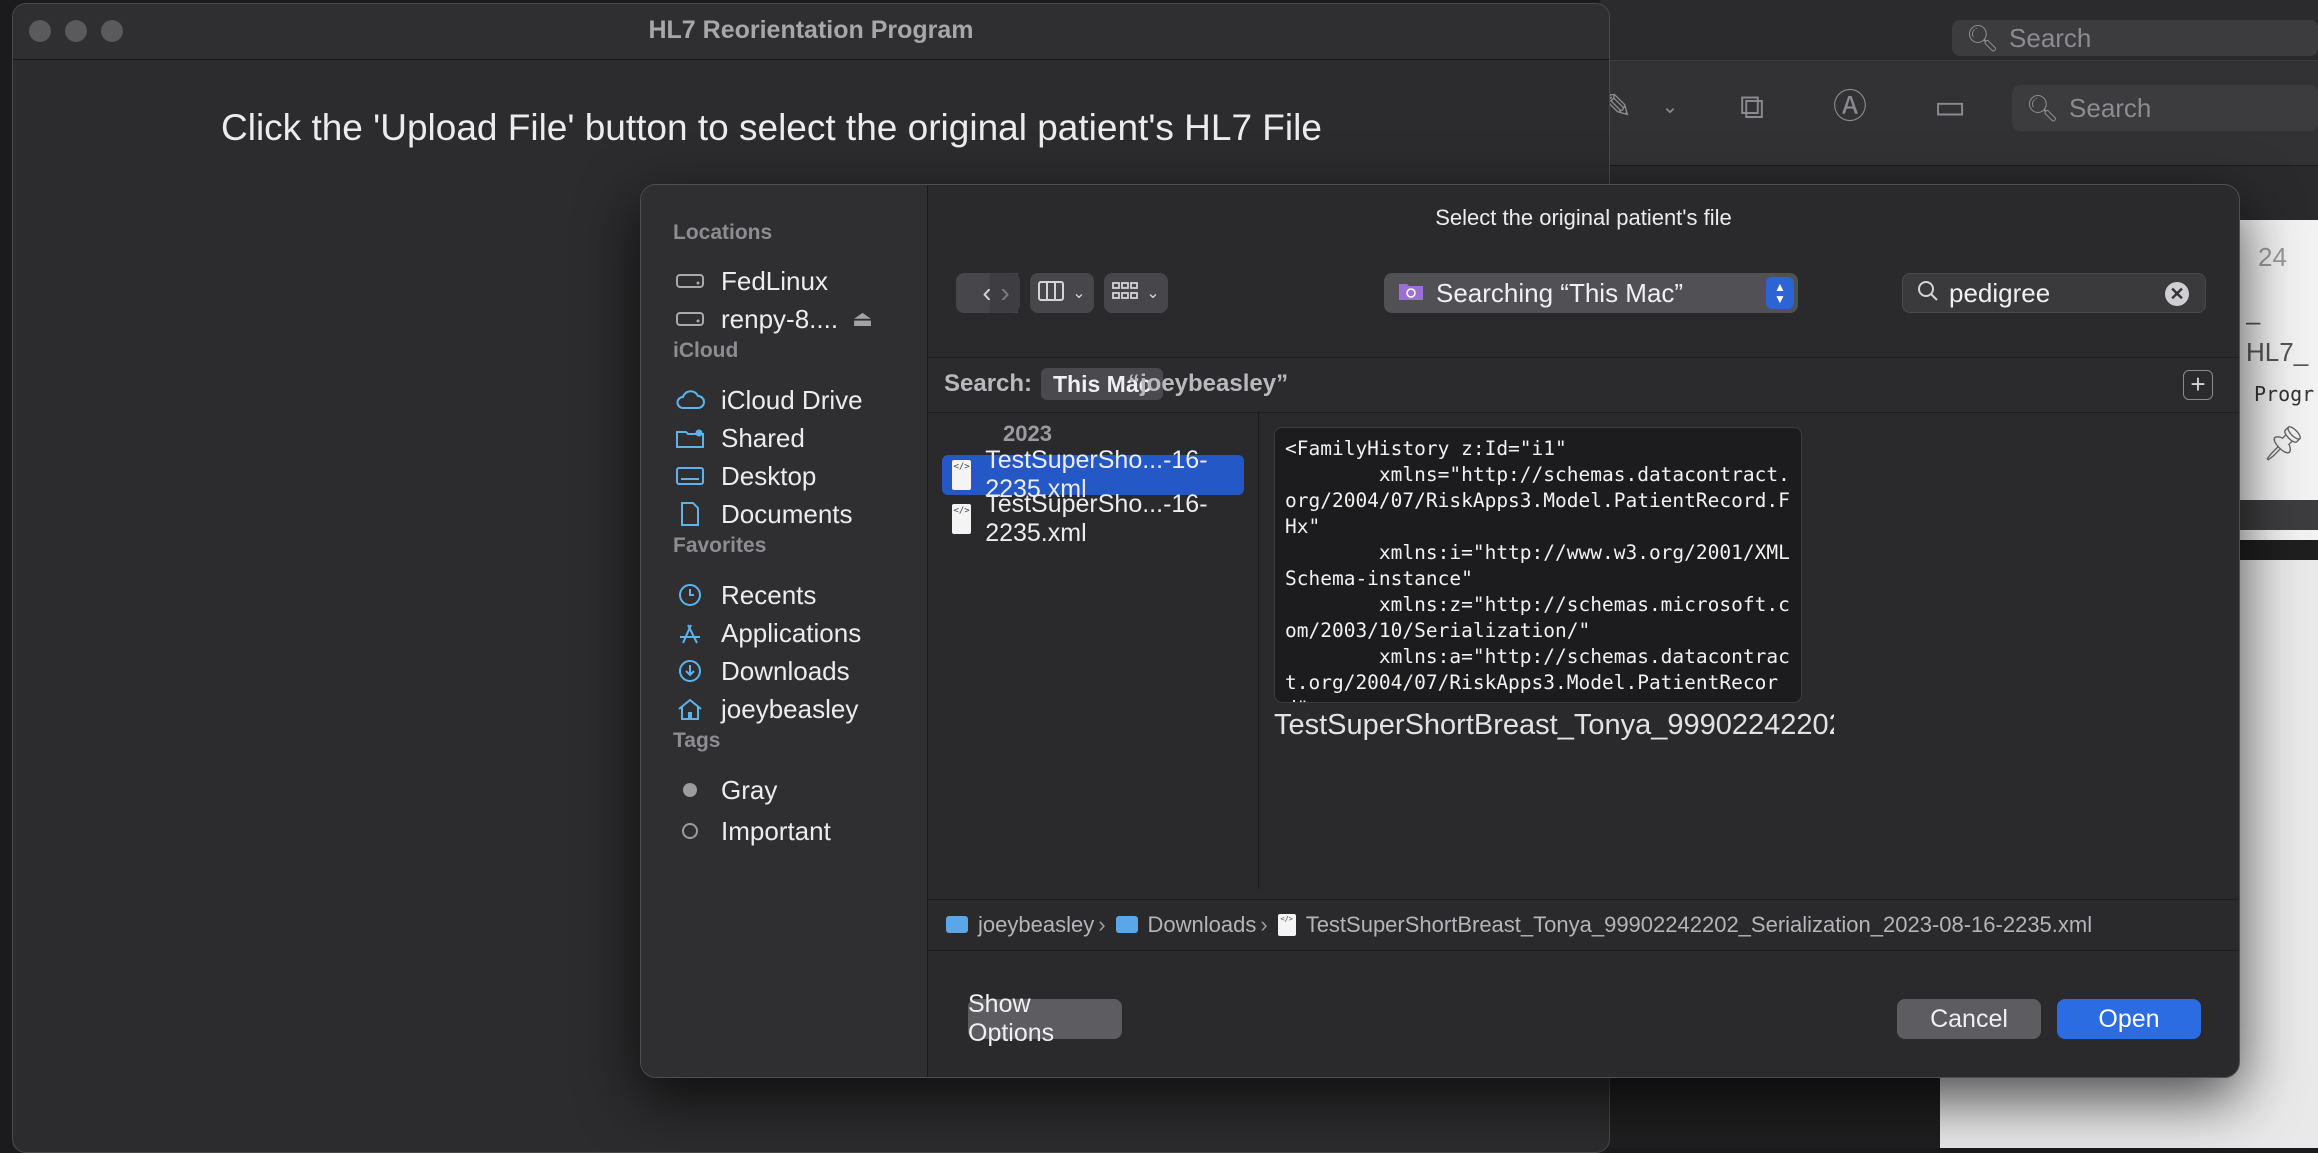  What do you see at coordinates (690, 514) in the screenshot?
I see `document-icon` at bounding box center [690, 514].